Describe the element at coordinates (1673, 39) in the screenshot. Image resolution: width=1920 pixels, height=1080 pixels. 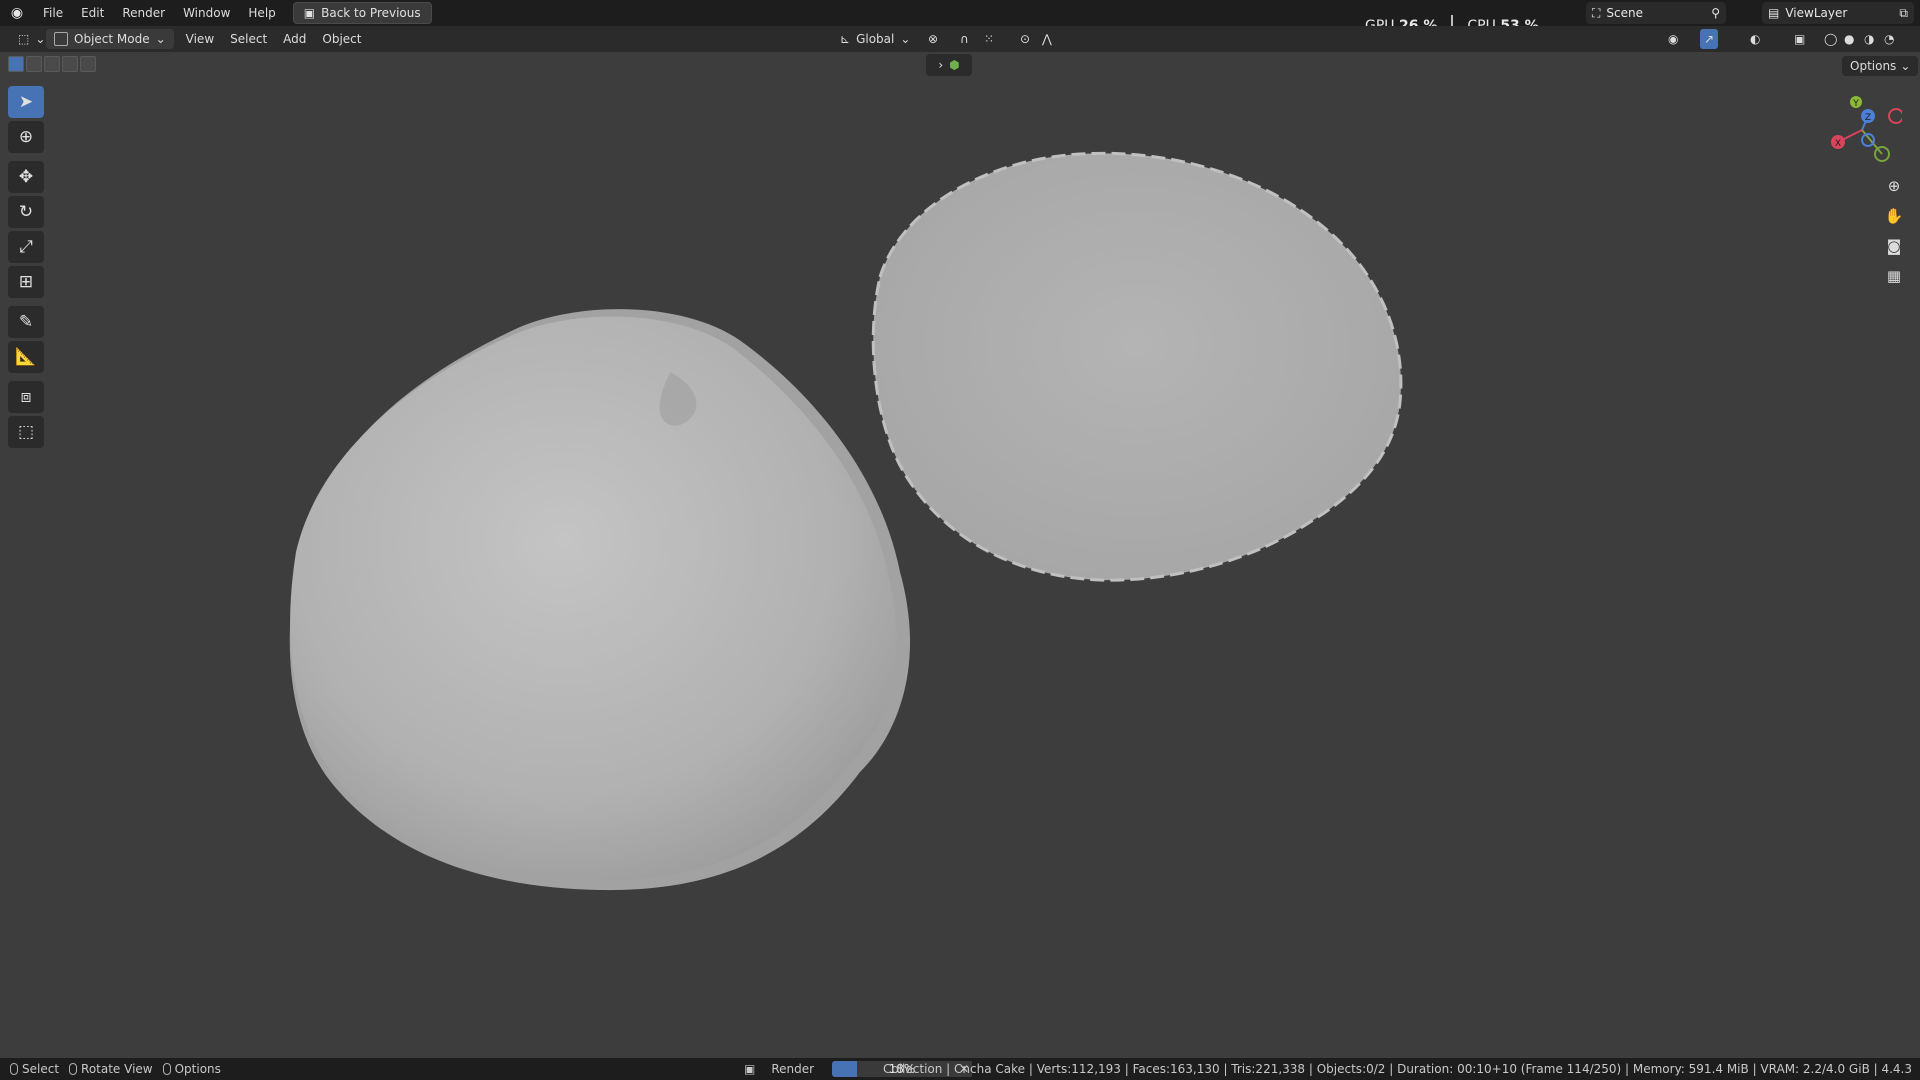
I see `visibility-button: ◉` at that location.